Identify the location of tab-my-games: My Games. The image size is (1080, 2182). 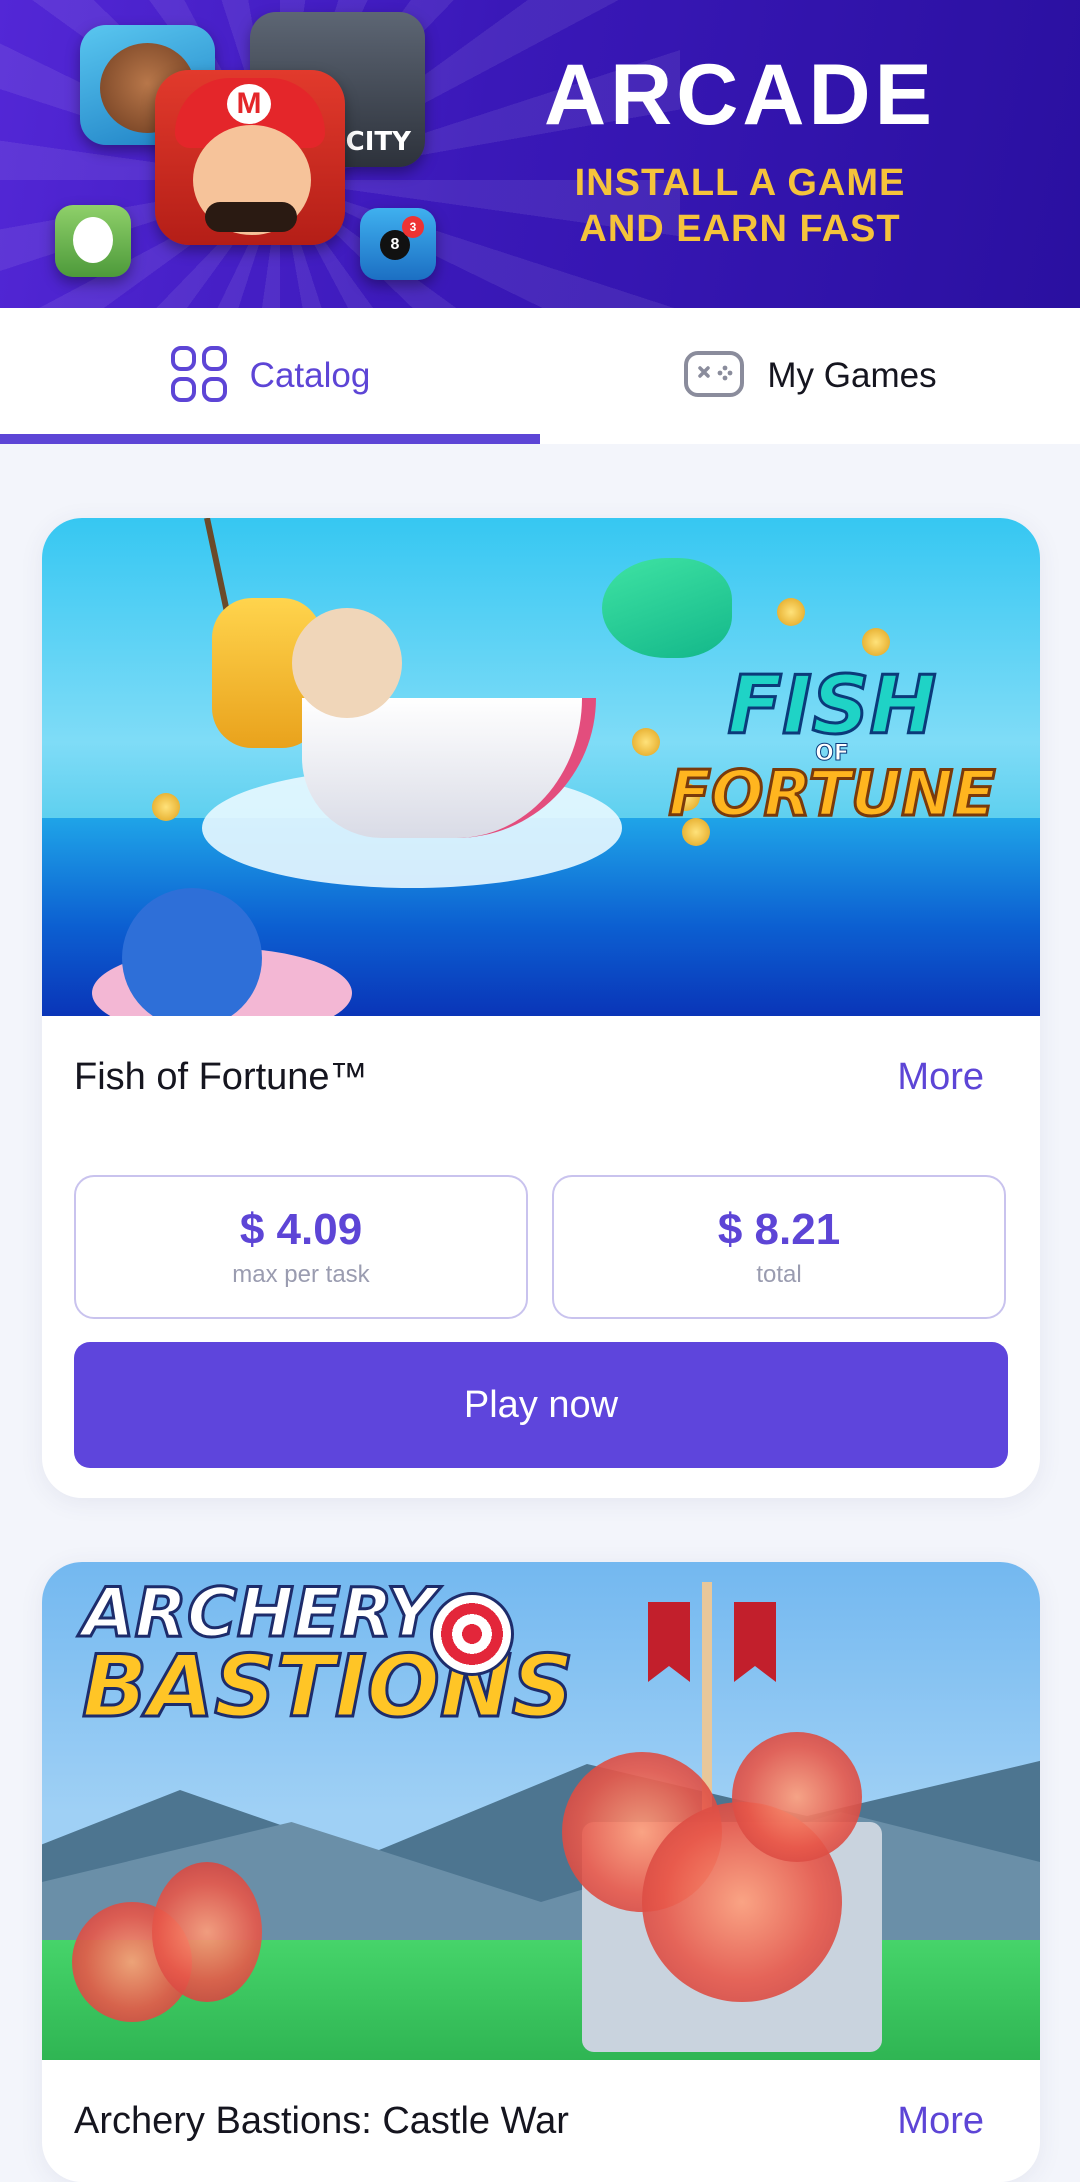
(810, 376).